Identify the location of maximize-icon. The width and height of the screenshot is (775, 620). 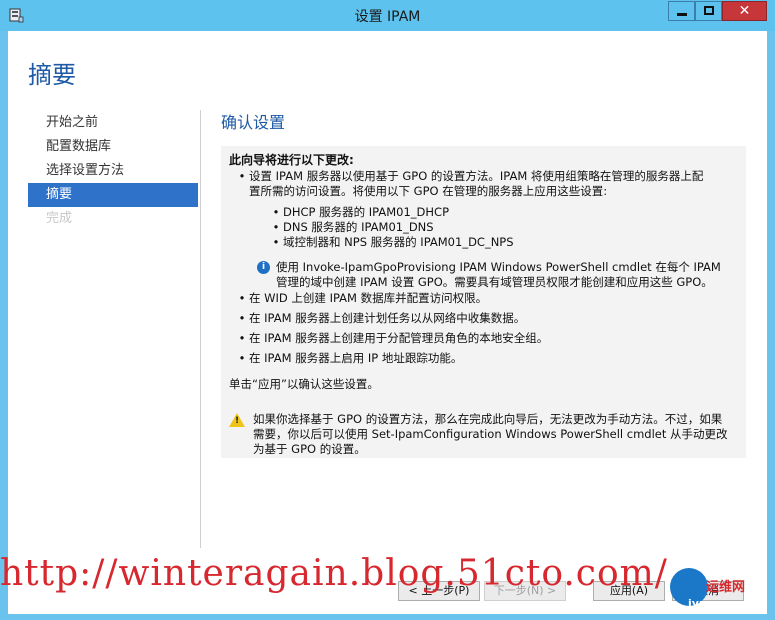
(709, 10).